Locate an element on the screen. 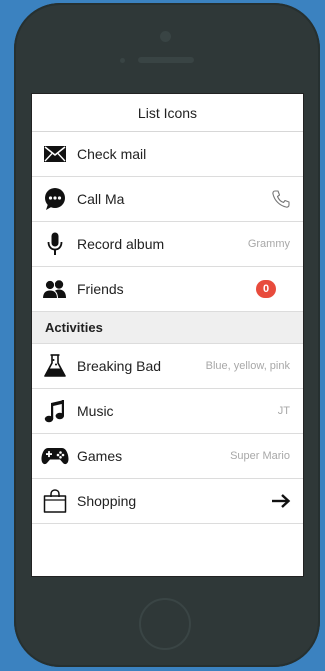  microphone-icon is located at coordinates (55, 244).